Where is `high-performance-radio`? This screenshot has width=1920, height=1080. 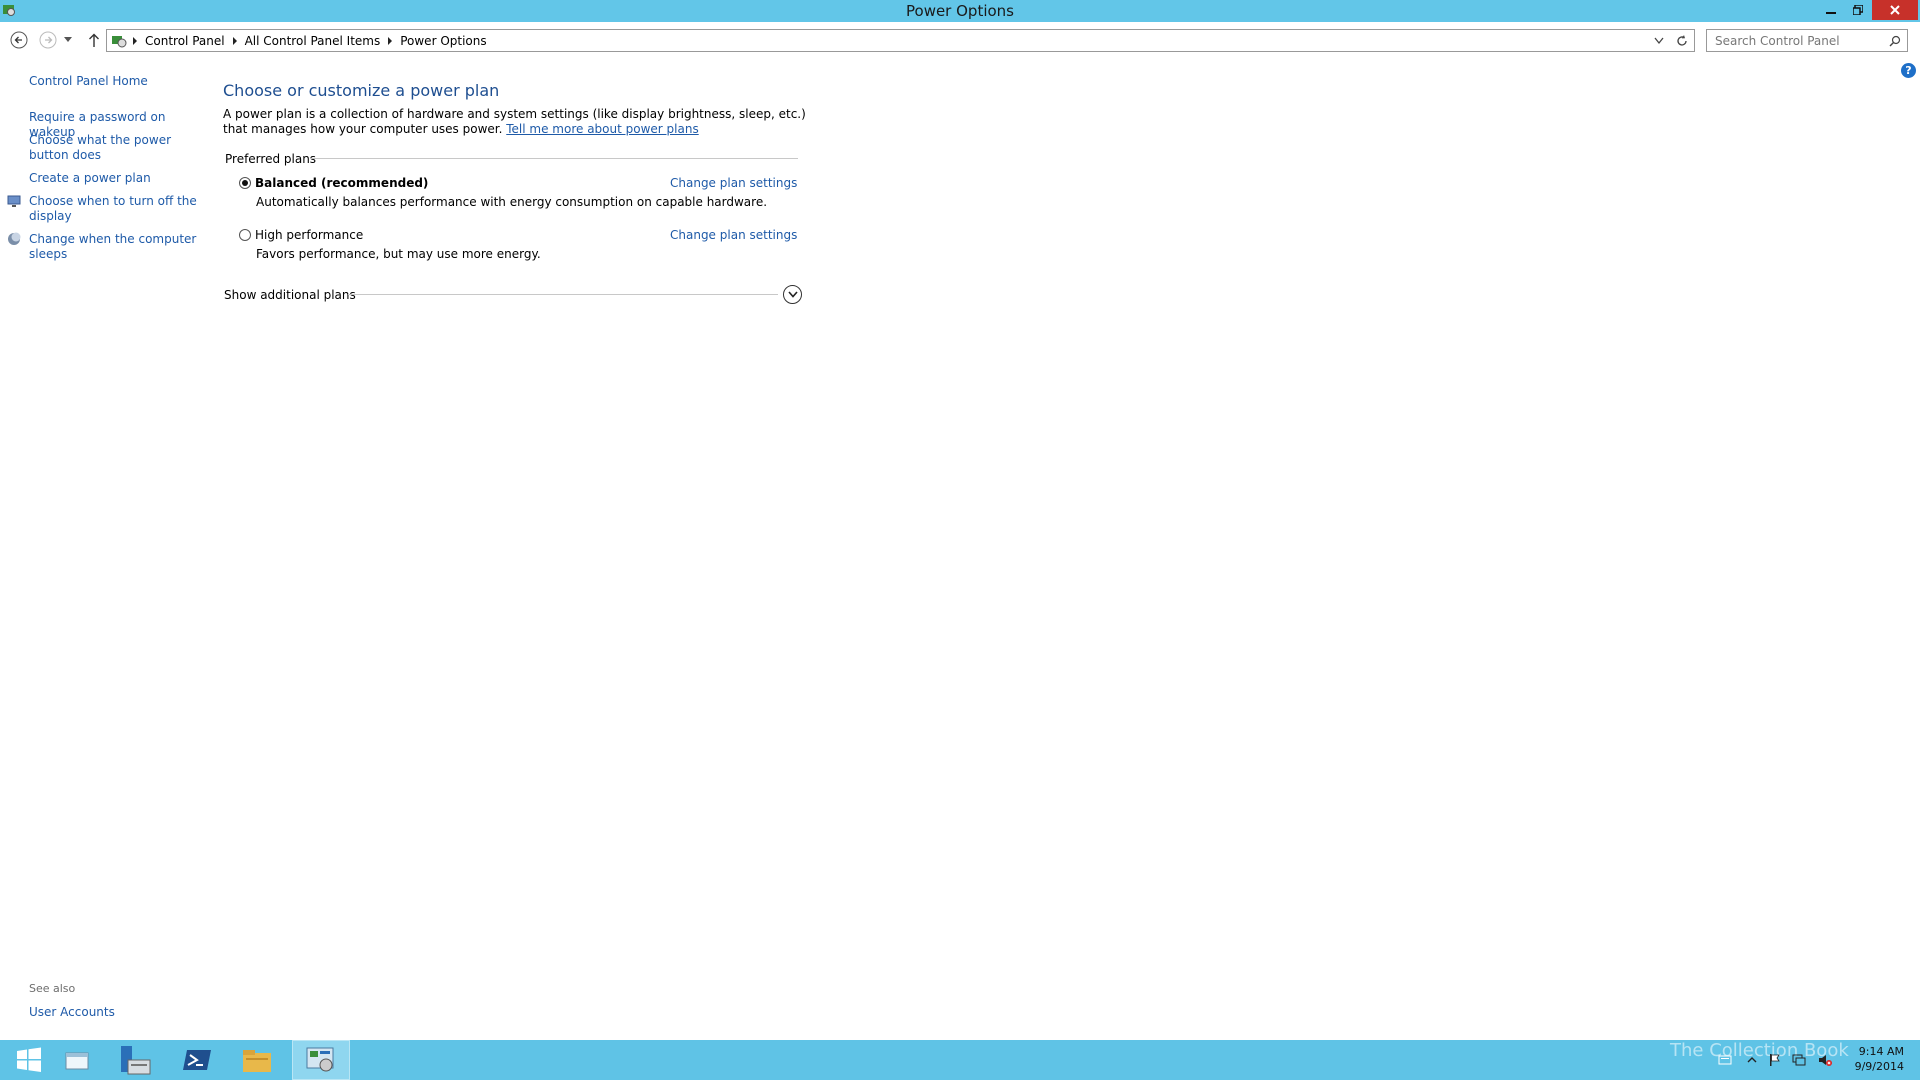
high-performance-radio is located at coordinates (245, 235).